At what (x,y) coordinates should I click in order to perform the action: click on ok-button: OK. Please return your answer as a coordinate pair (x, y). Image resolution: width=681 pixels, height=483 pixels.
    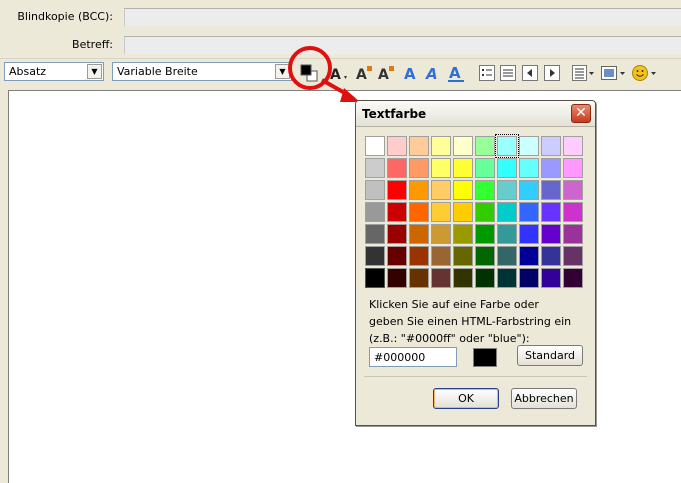
    Looking at the image, I should click on (466, 398).